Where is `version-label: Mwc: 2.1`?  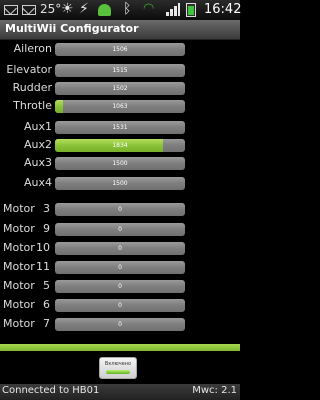
version-label: Mwc: 2.1 is located at coordinates (214, 390).